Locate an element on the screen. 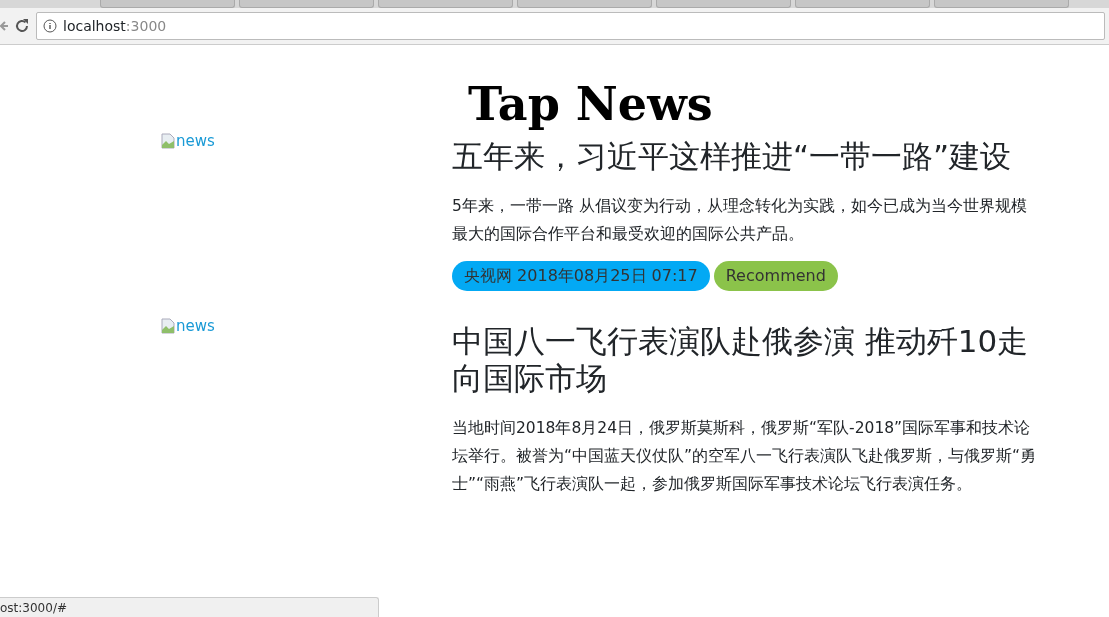 The height and width of the screenshot is (617, 1109). info-tag: 央视网 2018年08月25日 07:17 is located at coordinates (581, 275).